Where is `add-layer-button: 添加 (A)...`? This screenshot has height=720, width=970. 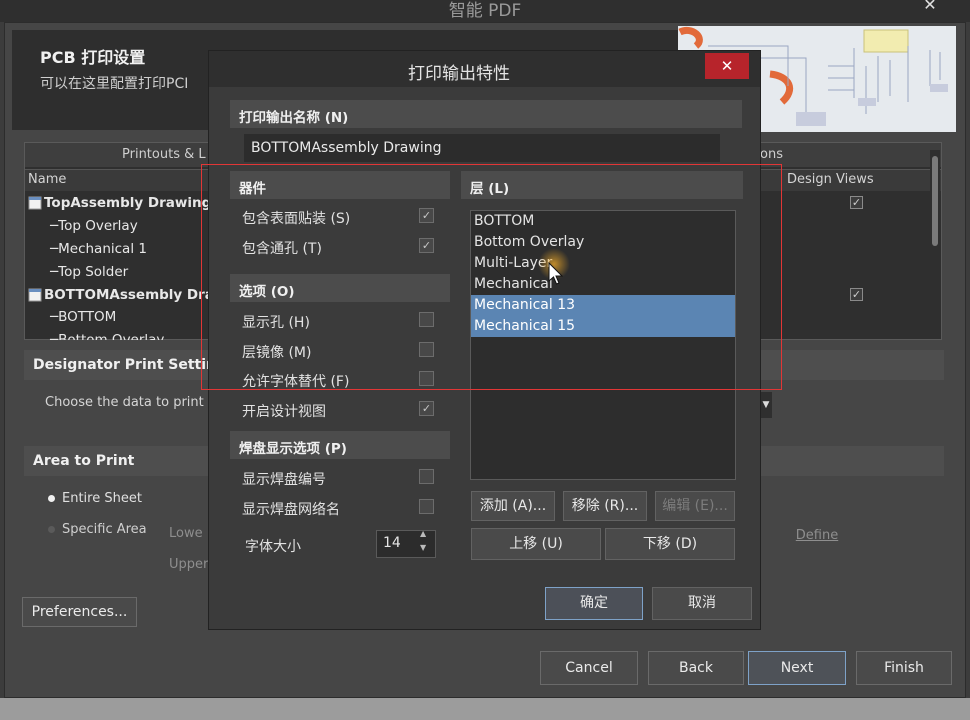 add-layer-button: 添加 (A)... is located at coordinates (513, 506).